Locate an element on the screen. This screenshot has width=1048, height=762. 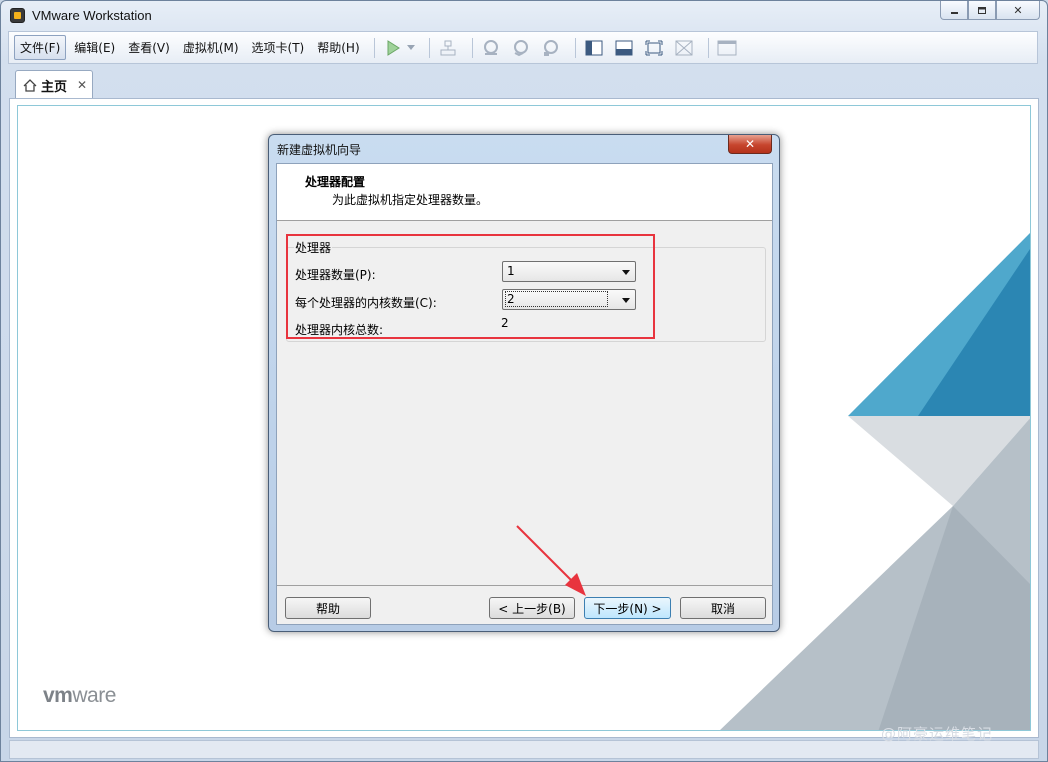
menu-tabs: 选项卡(T) is located at coordinates (278, 47).